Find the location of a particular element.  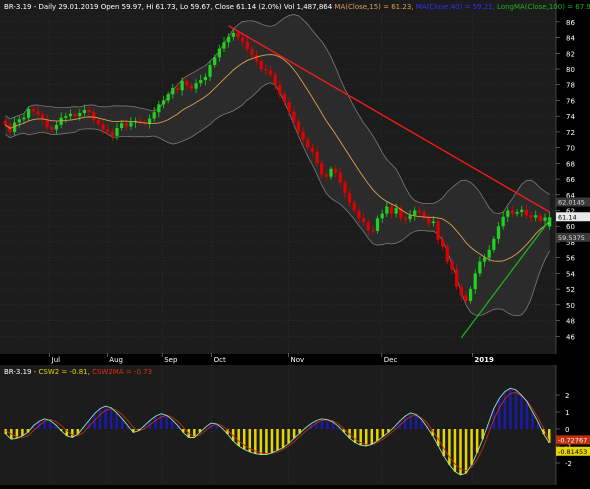

price-tick-label: 84 is located at coordinates (570, 39).